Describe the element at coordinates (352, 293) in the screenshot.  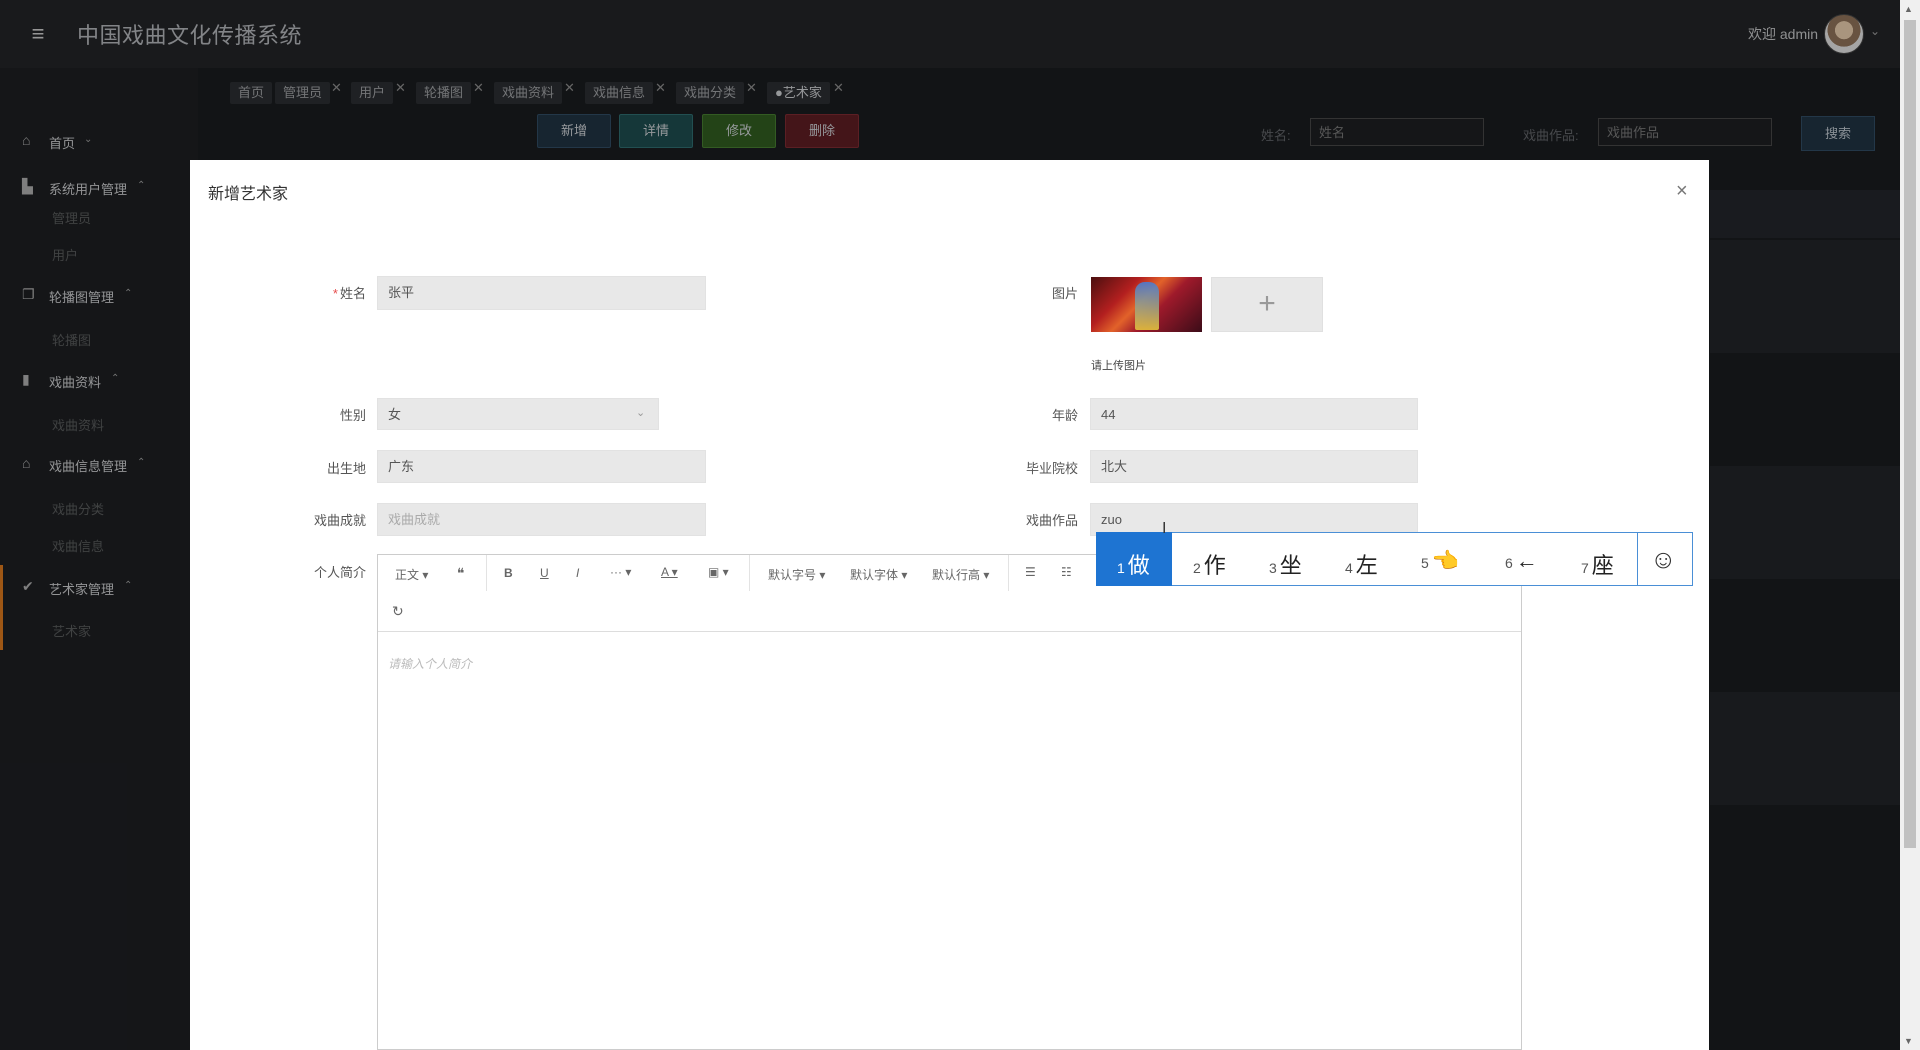
I see `name-label-text: 姓名` at that location.